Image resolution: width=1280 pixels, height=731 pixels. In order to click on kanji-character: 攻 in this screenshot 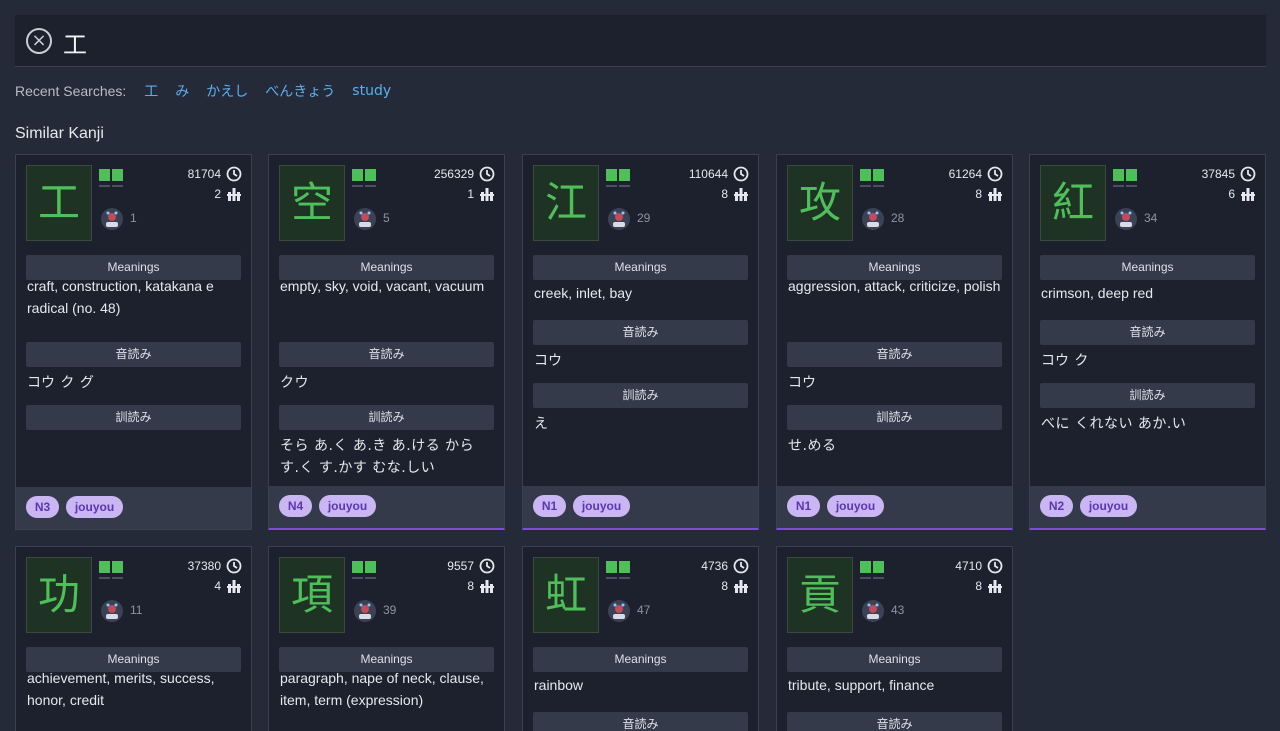, I will do `click(820, 203)`.